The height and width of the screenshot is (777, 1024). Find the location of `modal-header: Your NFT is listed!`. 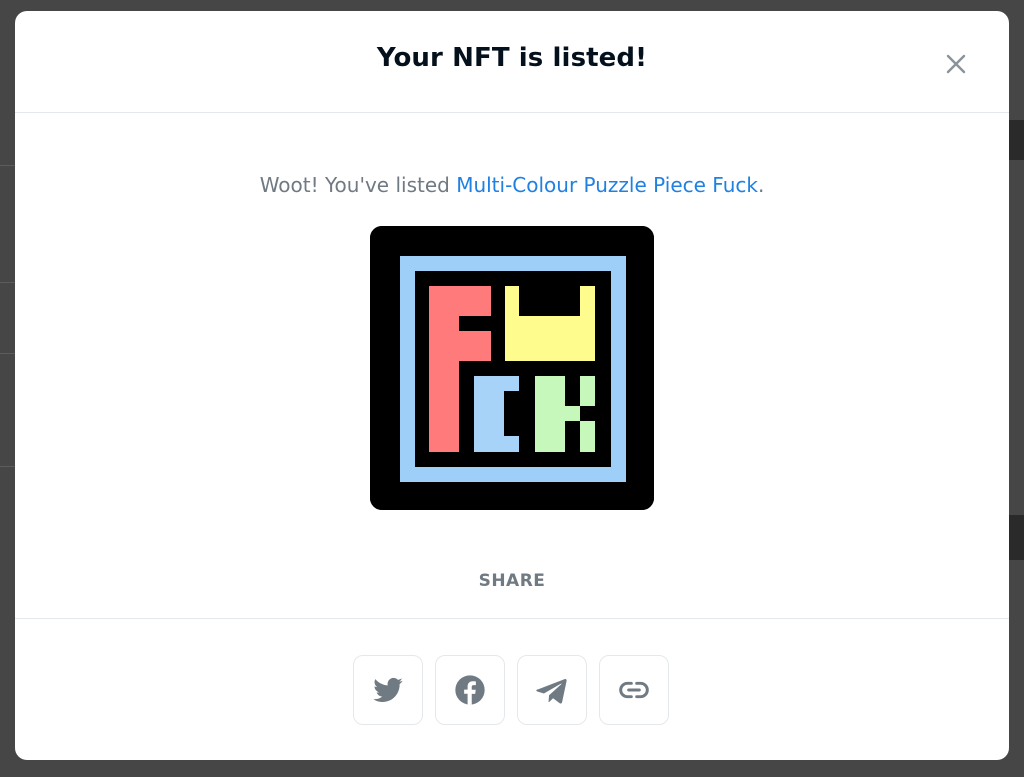

modal-header: Your NFT is listed! is located at coordinates (512, 62).